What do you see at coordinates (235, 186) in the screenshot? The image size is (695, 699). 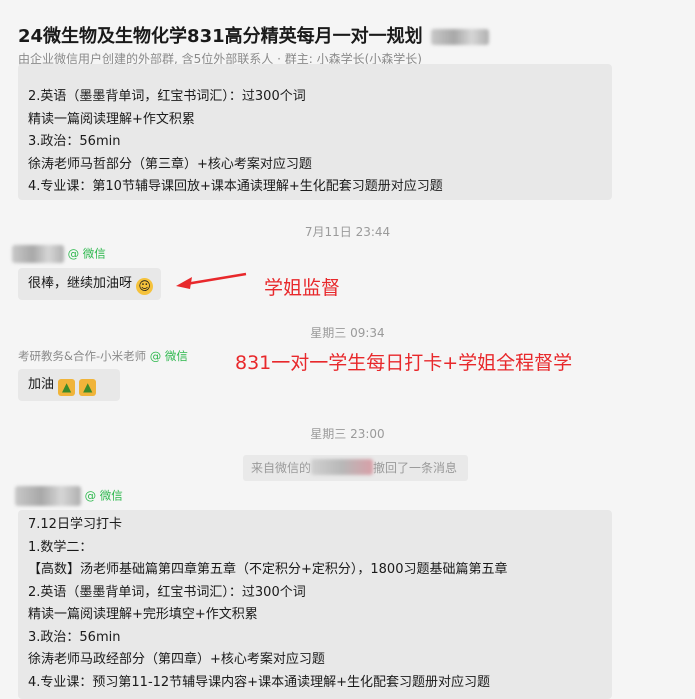 I see `message-line: 4.专业课：第10节辅导课回放+课本通读理解+生化配套习题册对应习题` at bounding box center [235, 186].